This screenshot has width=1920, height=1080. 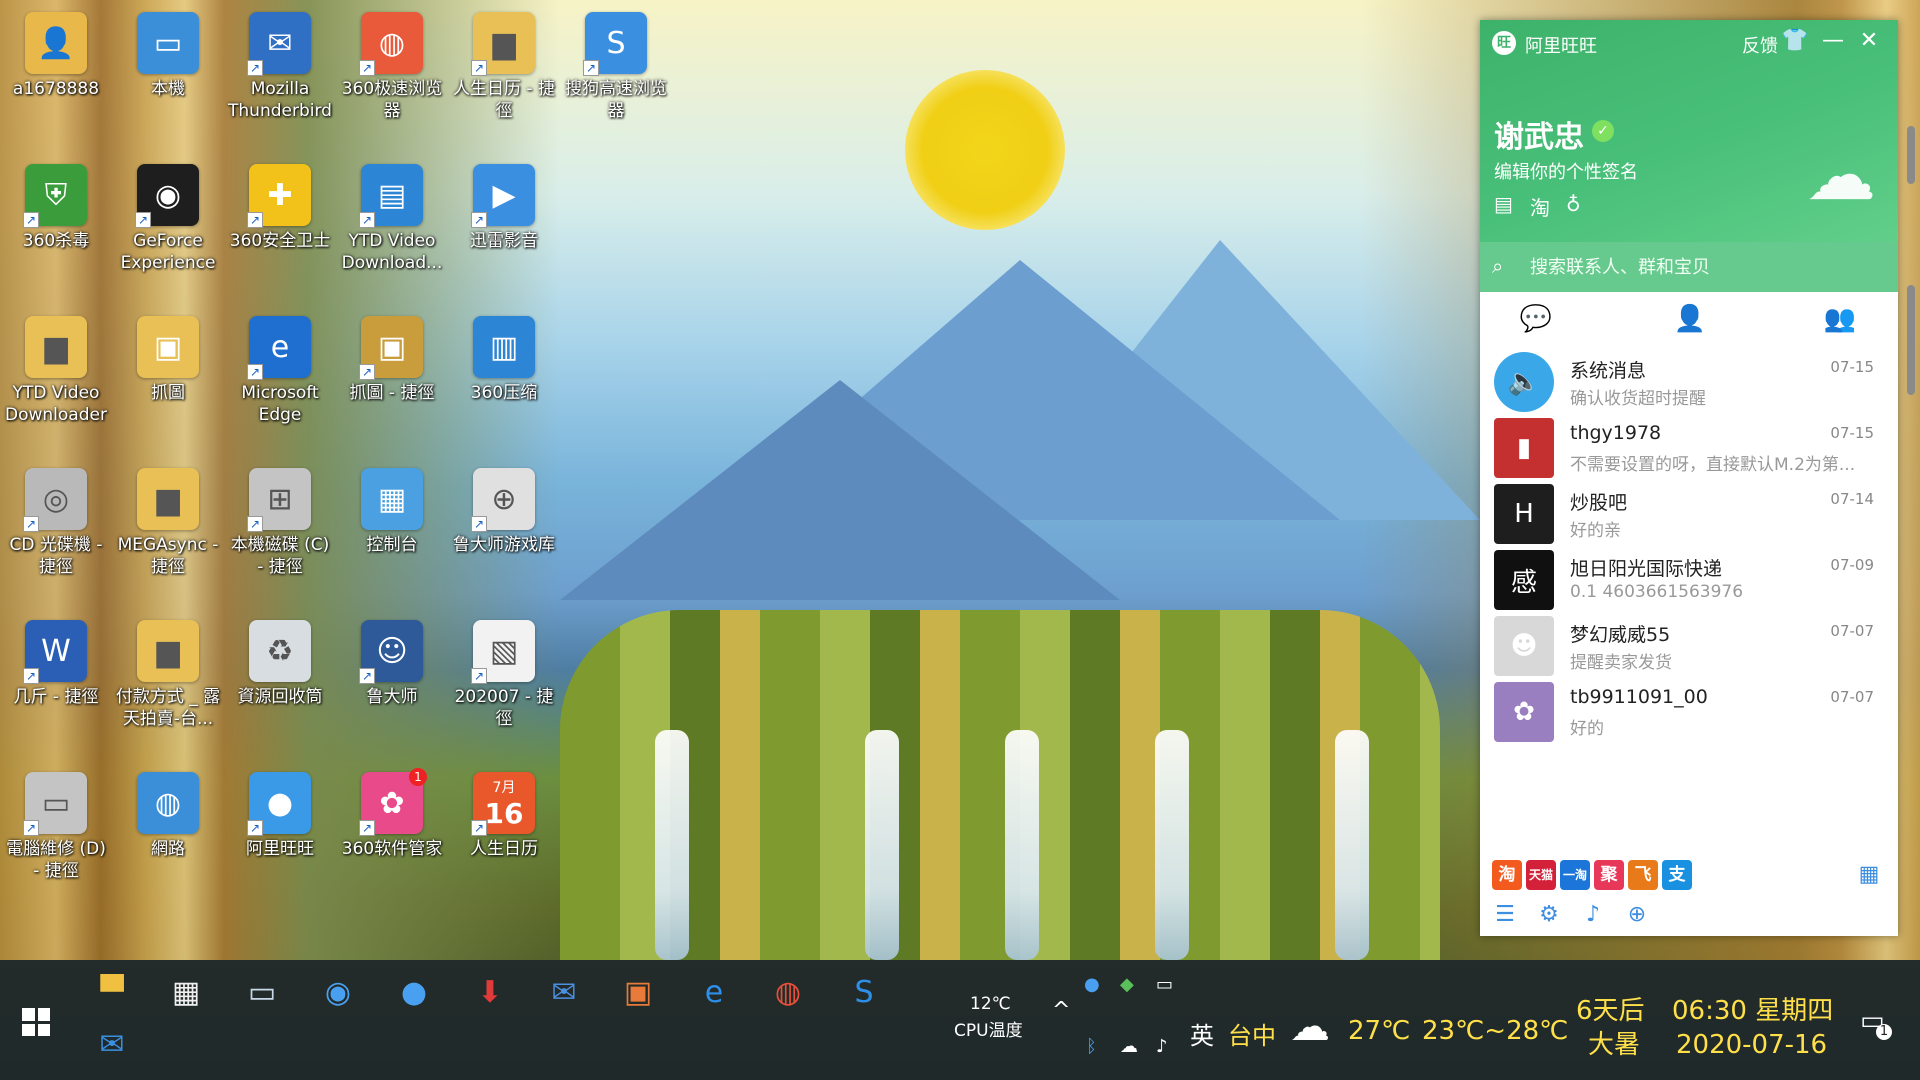 What do you see at coordinates (55, 196) in the screenshot?
I see `shield-icon: ⛨ ↗` at bounding box center [55, 196].